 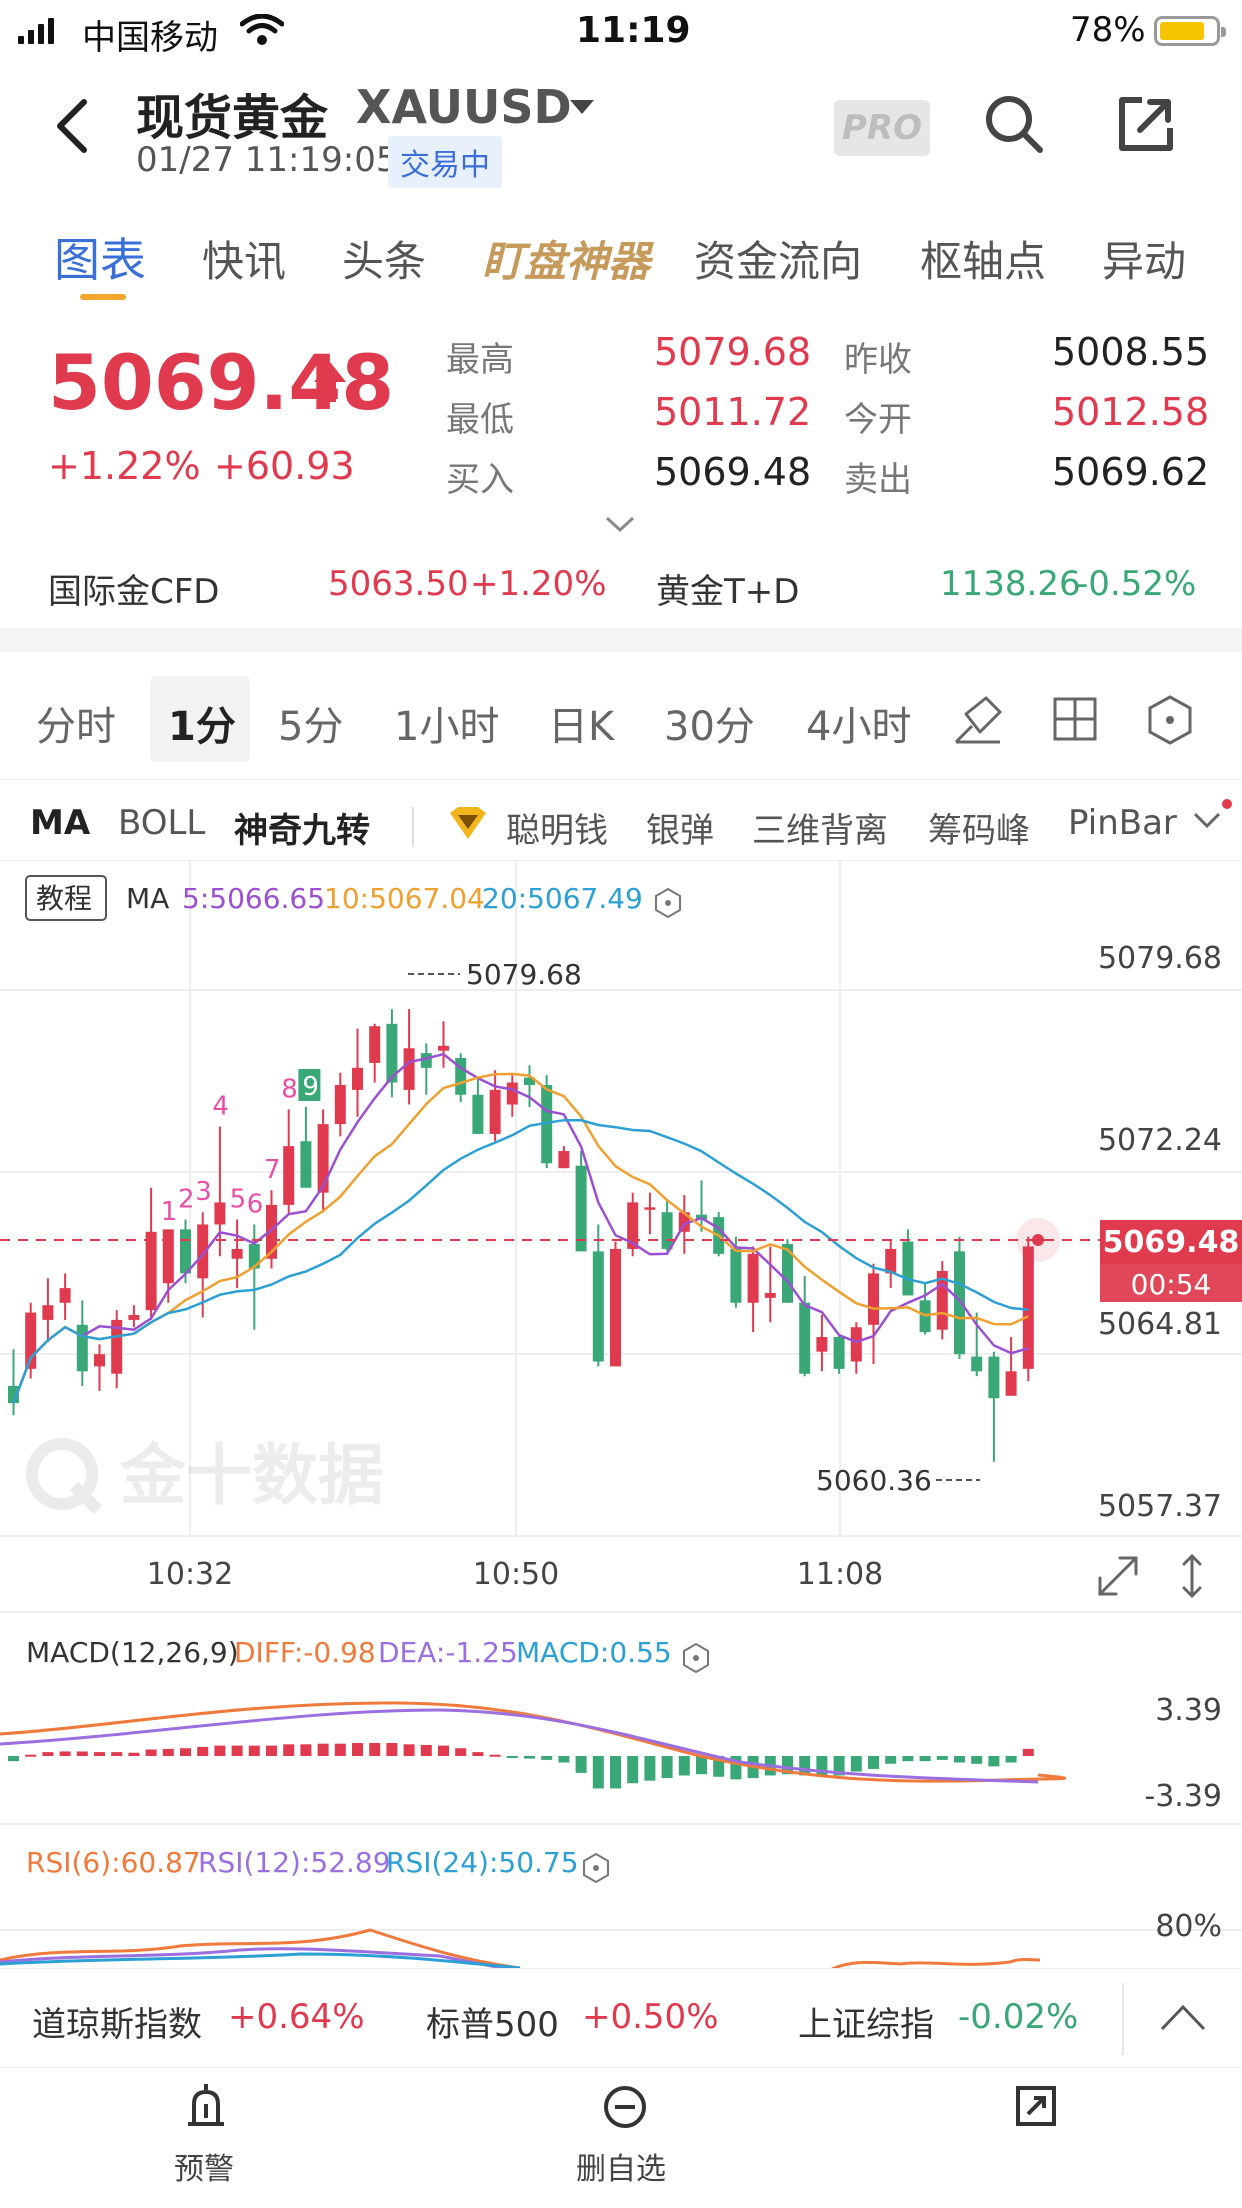 What do you see at coordinates (1118, 1576) in the screenshot?
I see `fullscreen-icon` at bounding box center [1118, 1576].